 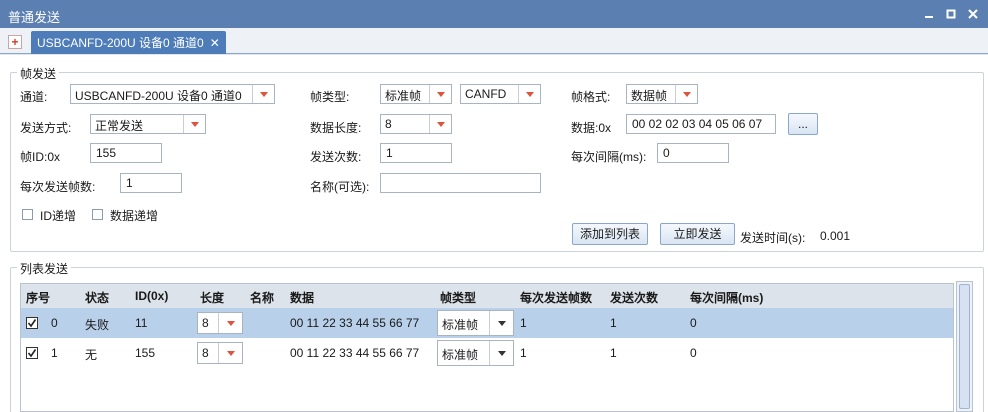 What do you see at coordinates (929, 14) in the screenshot?
I see `minimize-icon` at bounding box center [929, 14].